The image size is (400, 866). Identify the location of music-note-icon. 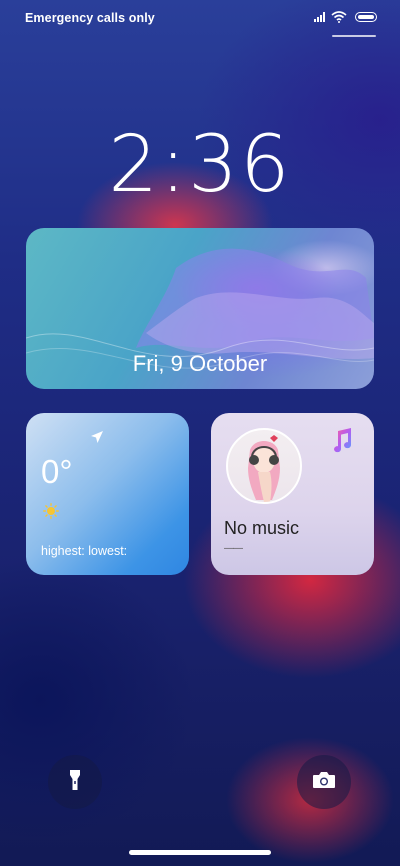
(342, 443).